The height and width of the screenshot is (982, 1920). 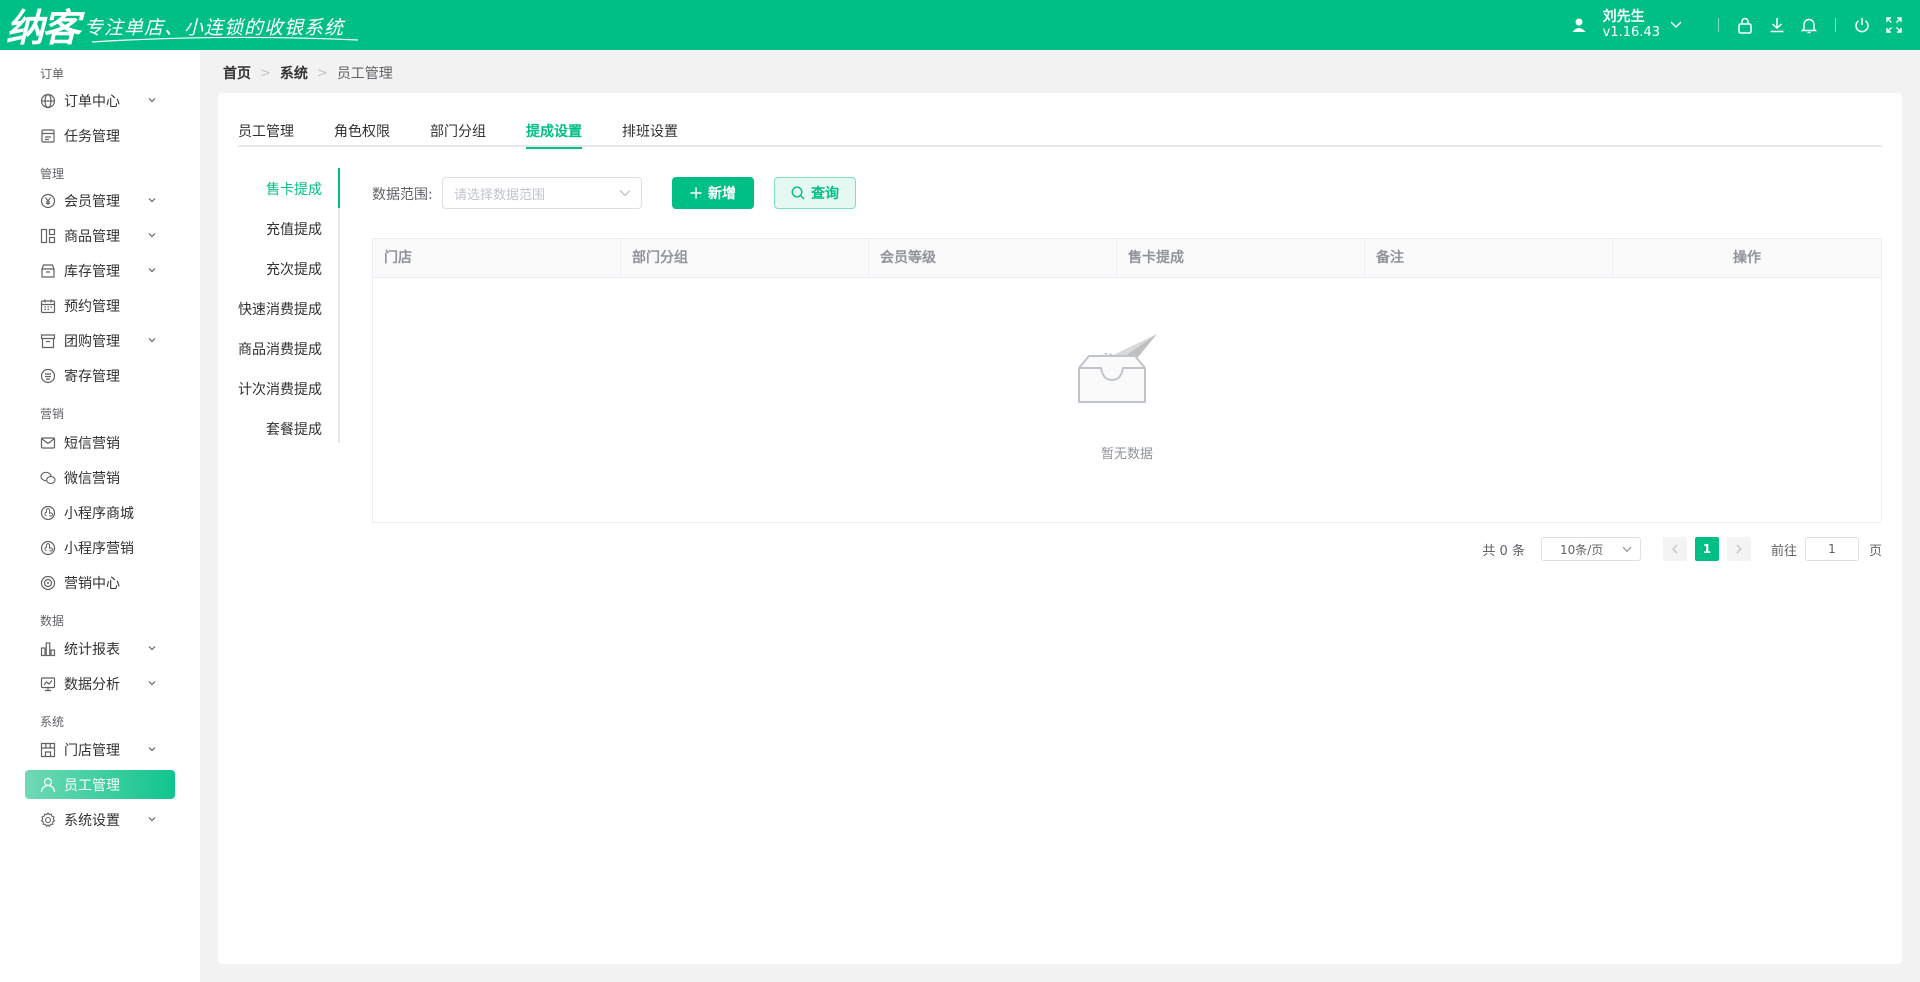 What do you see at coordinates (237, 73) in the screenshot?
I see `breadcrumb-home: 首页` at bounding box center [237, 73].